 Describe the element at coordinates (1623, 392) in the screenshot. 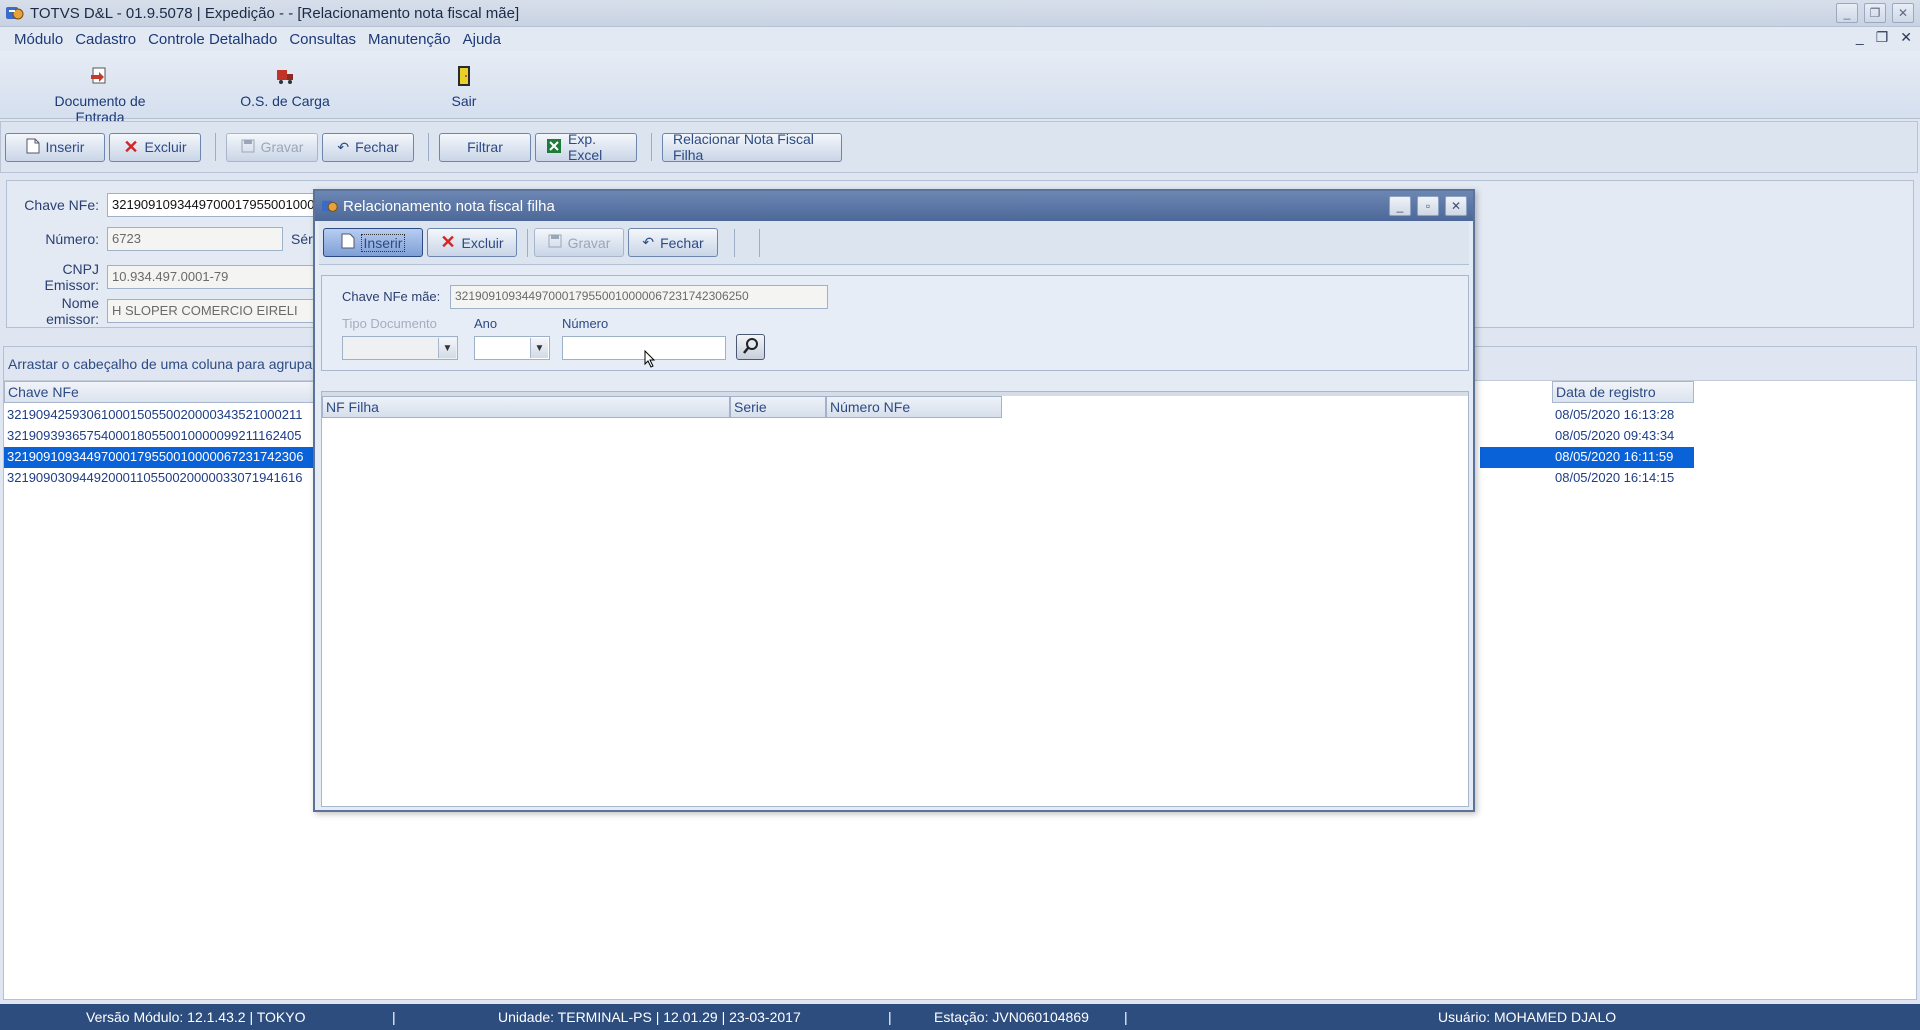

I see `column-header-data-registro: Data de registro` at that location.